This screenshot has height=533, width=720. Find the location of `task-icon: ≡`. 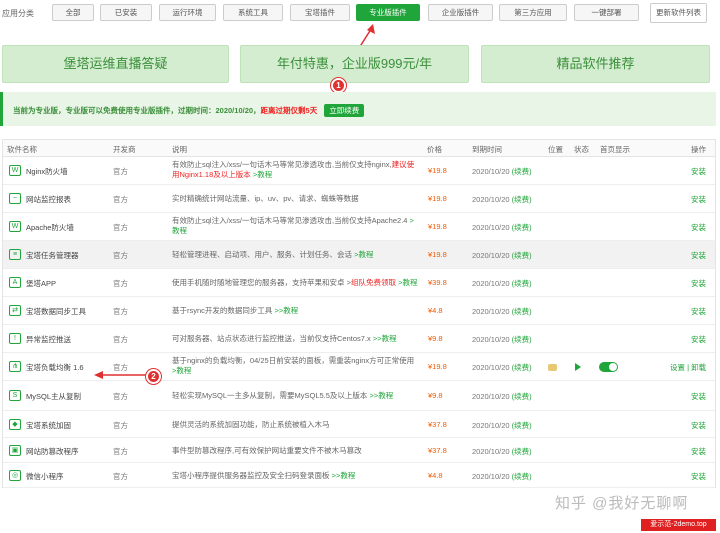

task-icon: ≡ is located at coordinates (15, 254).